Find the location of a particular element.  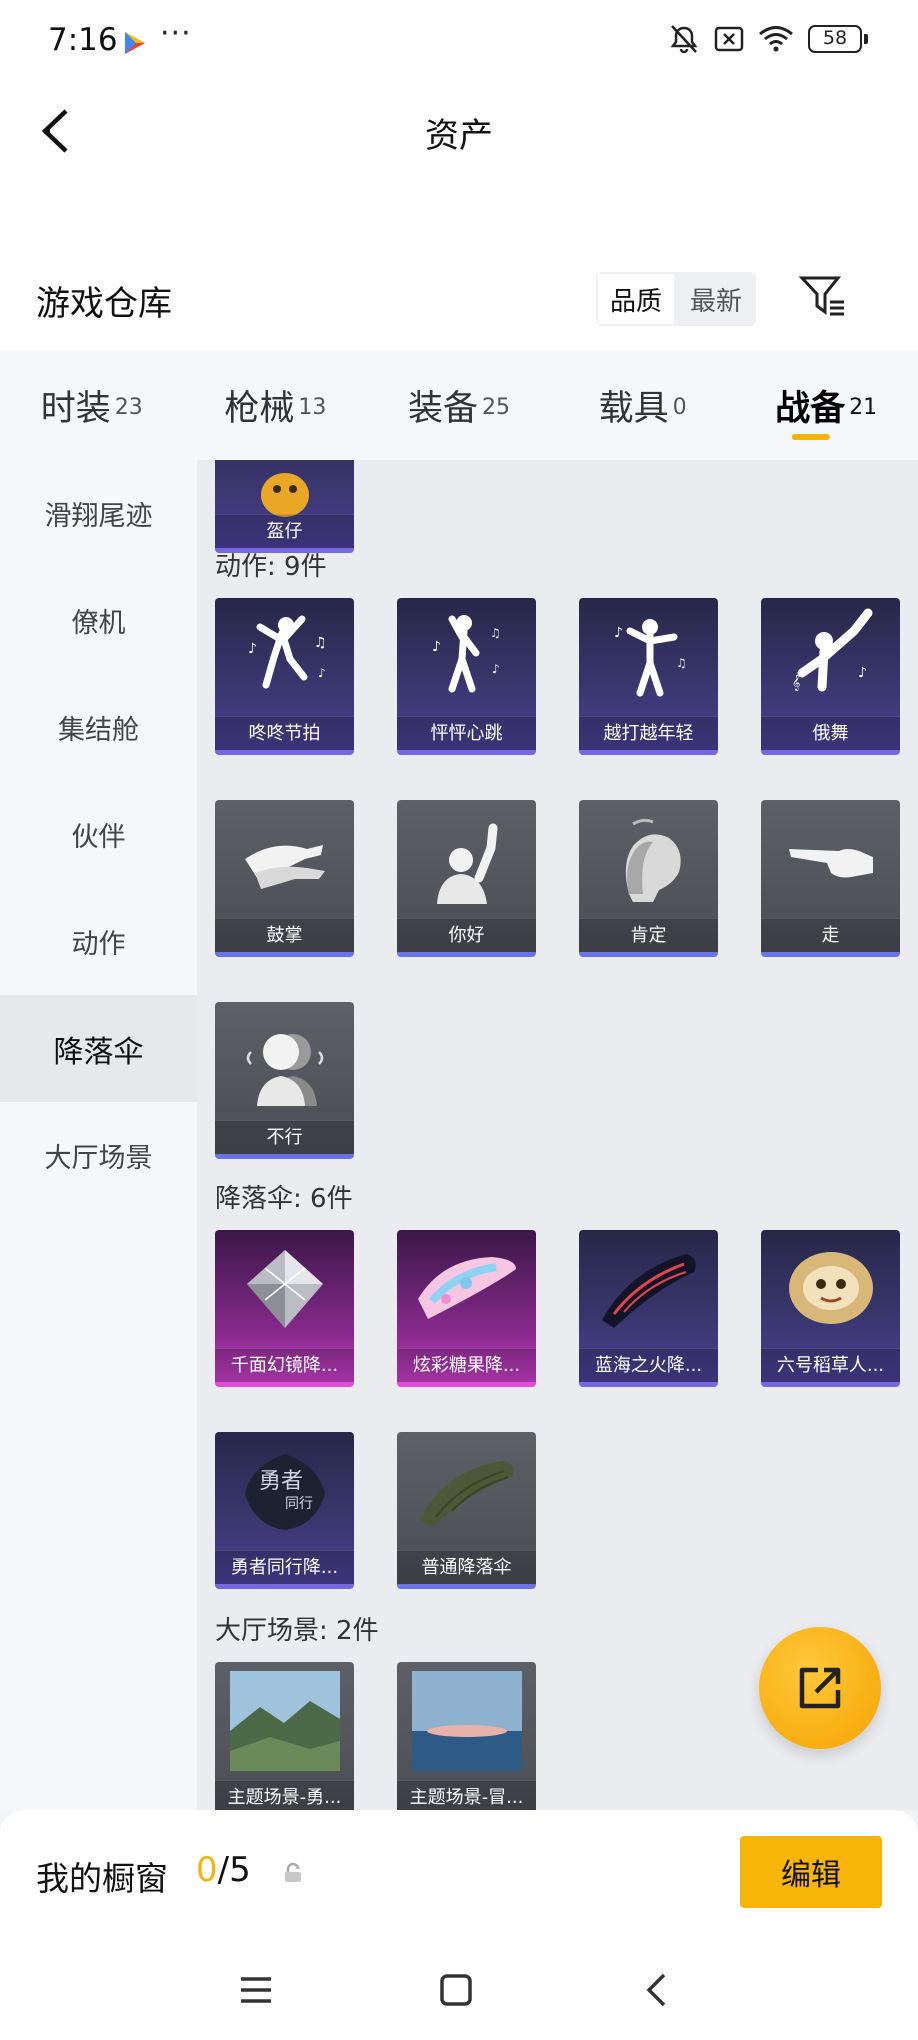

sort-toggle: 品质 最新 is located at coordinates (676, 299).